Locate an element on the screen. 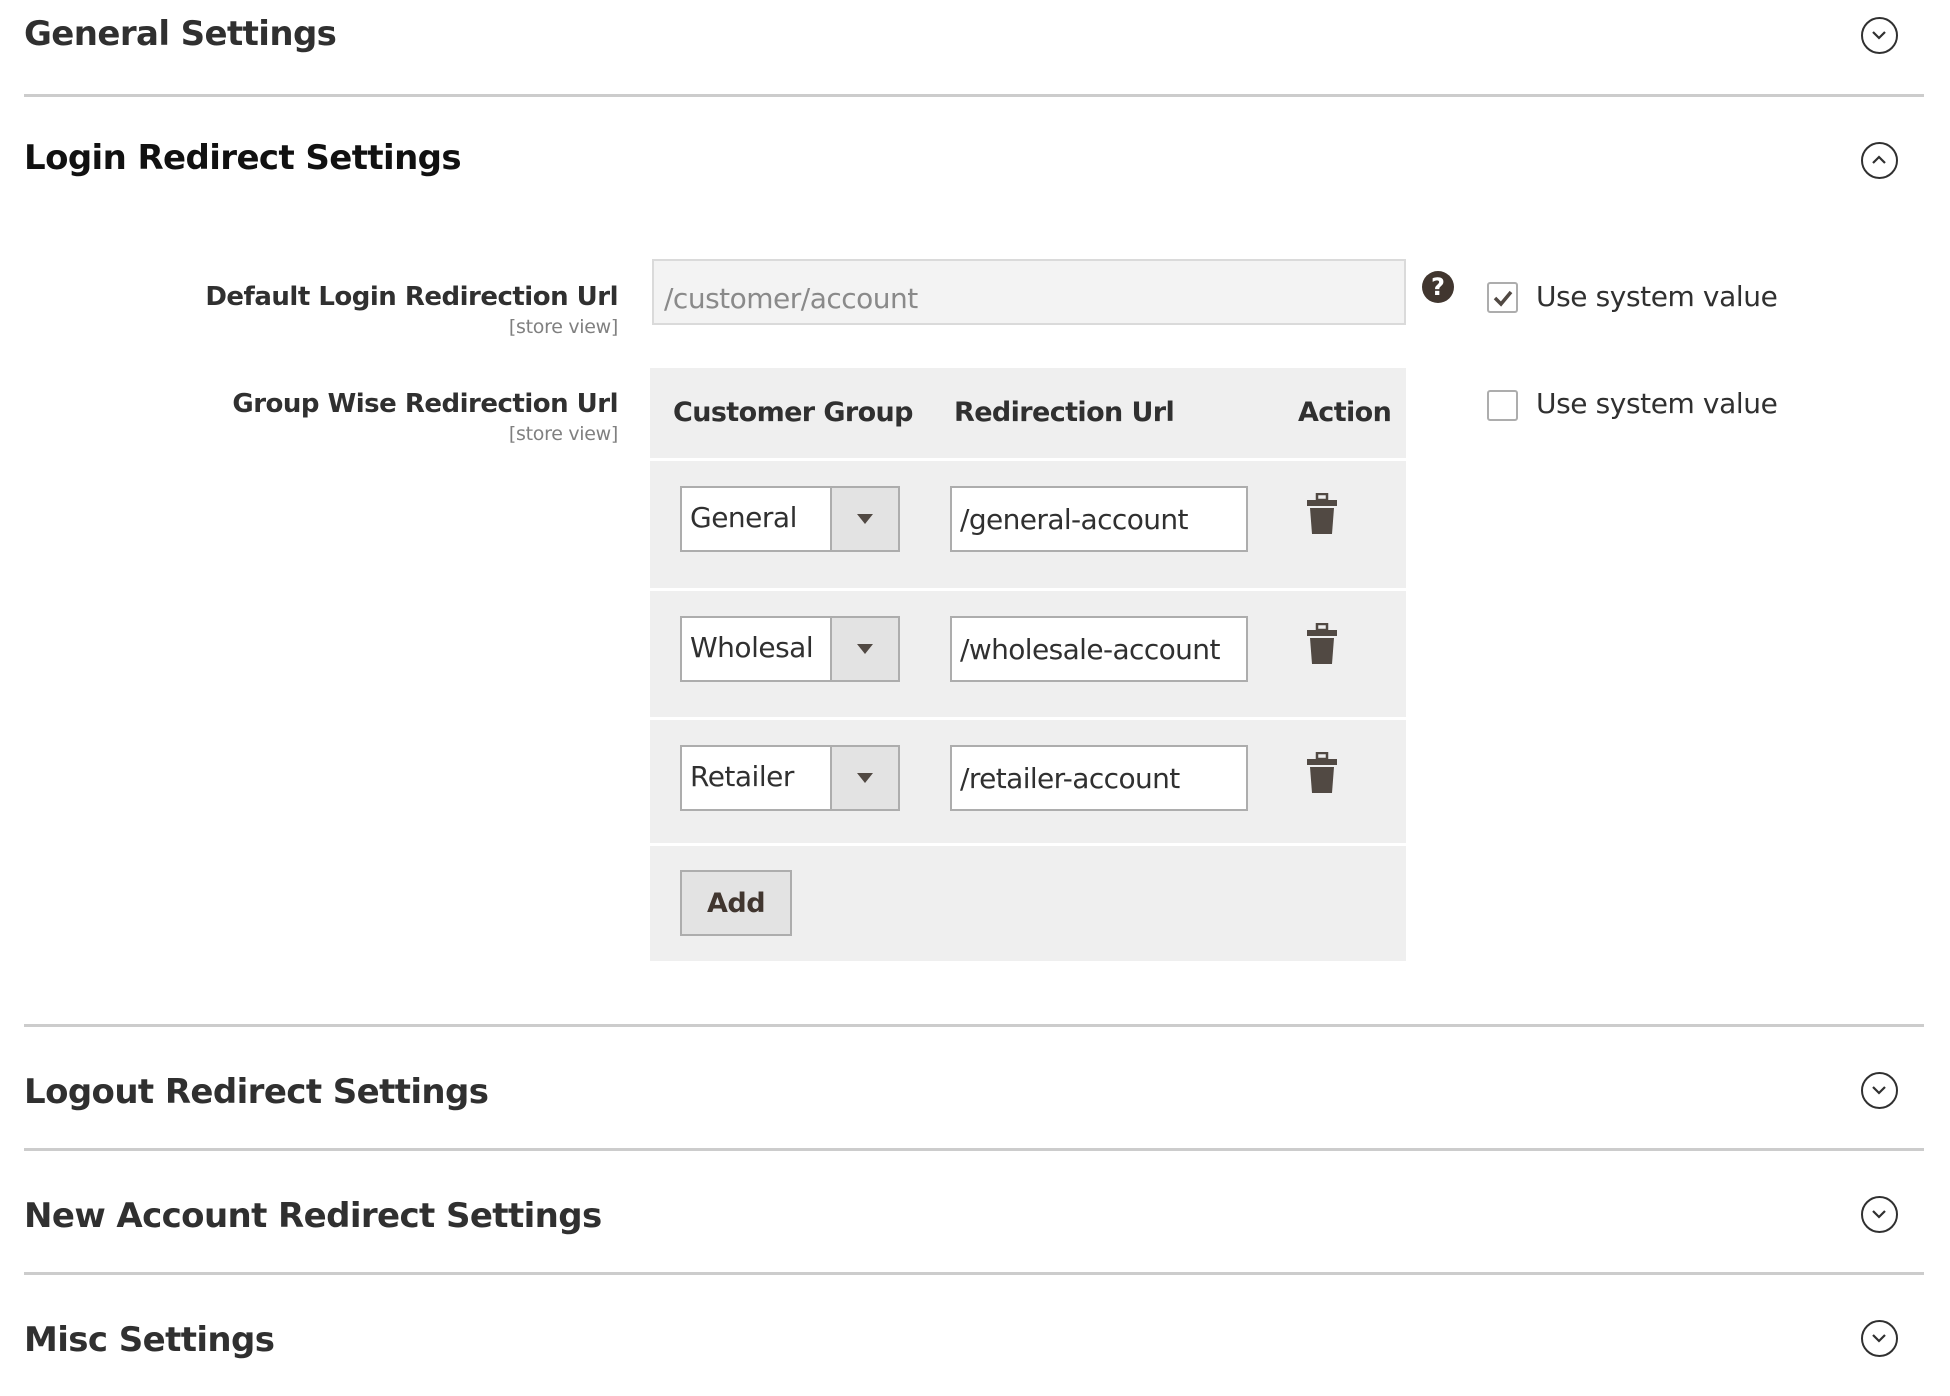 The height and width of the screenshot is (1396, 1950). table-row: General is located at coordinates (1028, 524).